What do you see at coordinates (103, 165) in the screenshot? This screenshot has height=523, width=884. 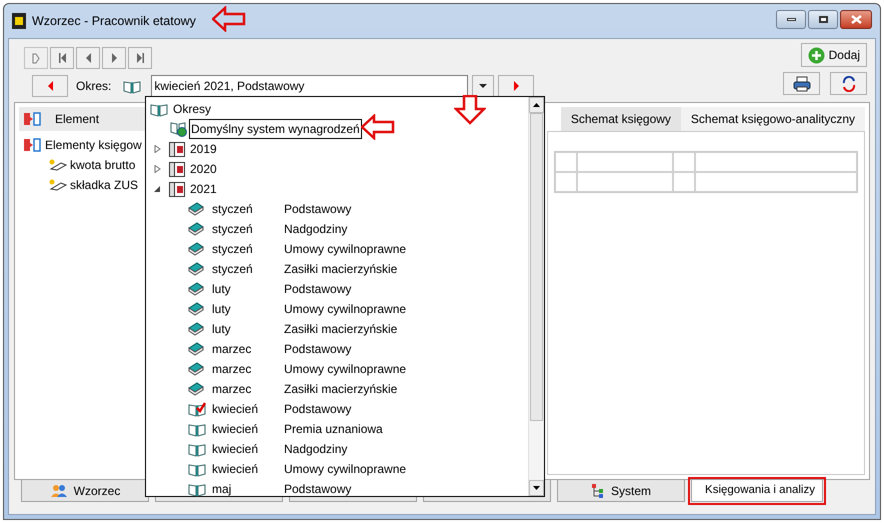 I see `tree-item: kwota brutto` at bounding box center [103, 165].